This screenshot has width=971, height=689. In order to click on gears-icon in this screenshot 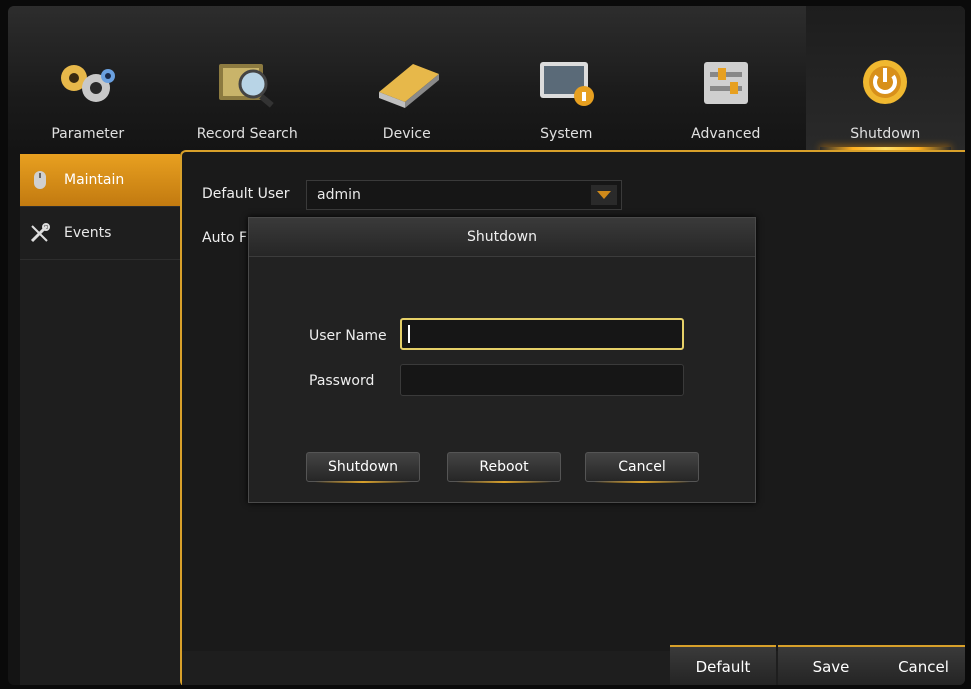, I will do `click(88, 83)`.